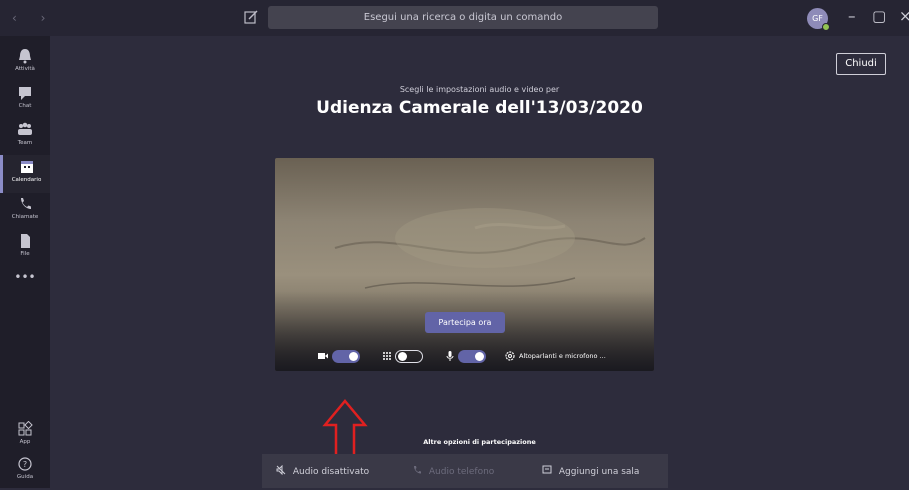 This screenshot has height=490, width=909. Describe the element at coordinates (826, 27) in the screenshot. I see `presence-status-icon` at that location.